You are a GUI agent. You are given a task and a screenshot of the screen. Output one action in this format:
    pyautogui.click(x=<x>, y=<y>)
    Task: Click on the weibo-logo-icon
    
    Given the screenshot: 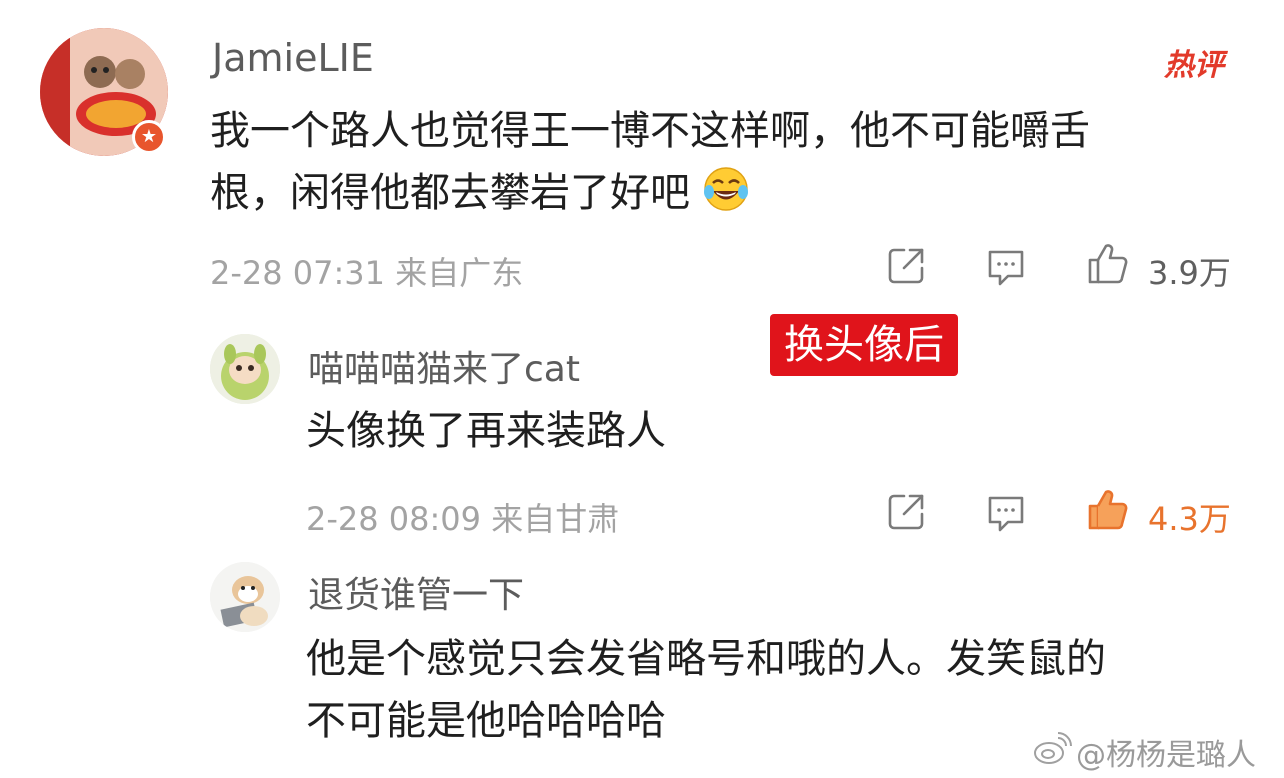 What is the action you would take?
    pyautogui.click(x=1052, y=749)
    